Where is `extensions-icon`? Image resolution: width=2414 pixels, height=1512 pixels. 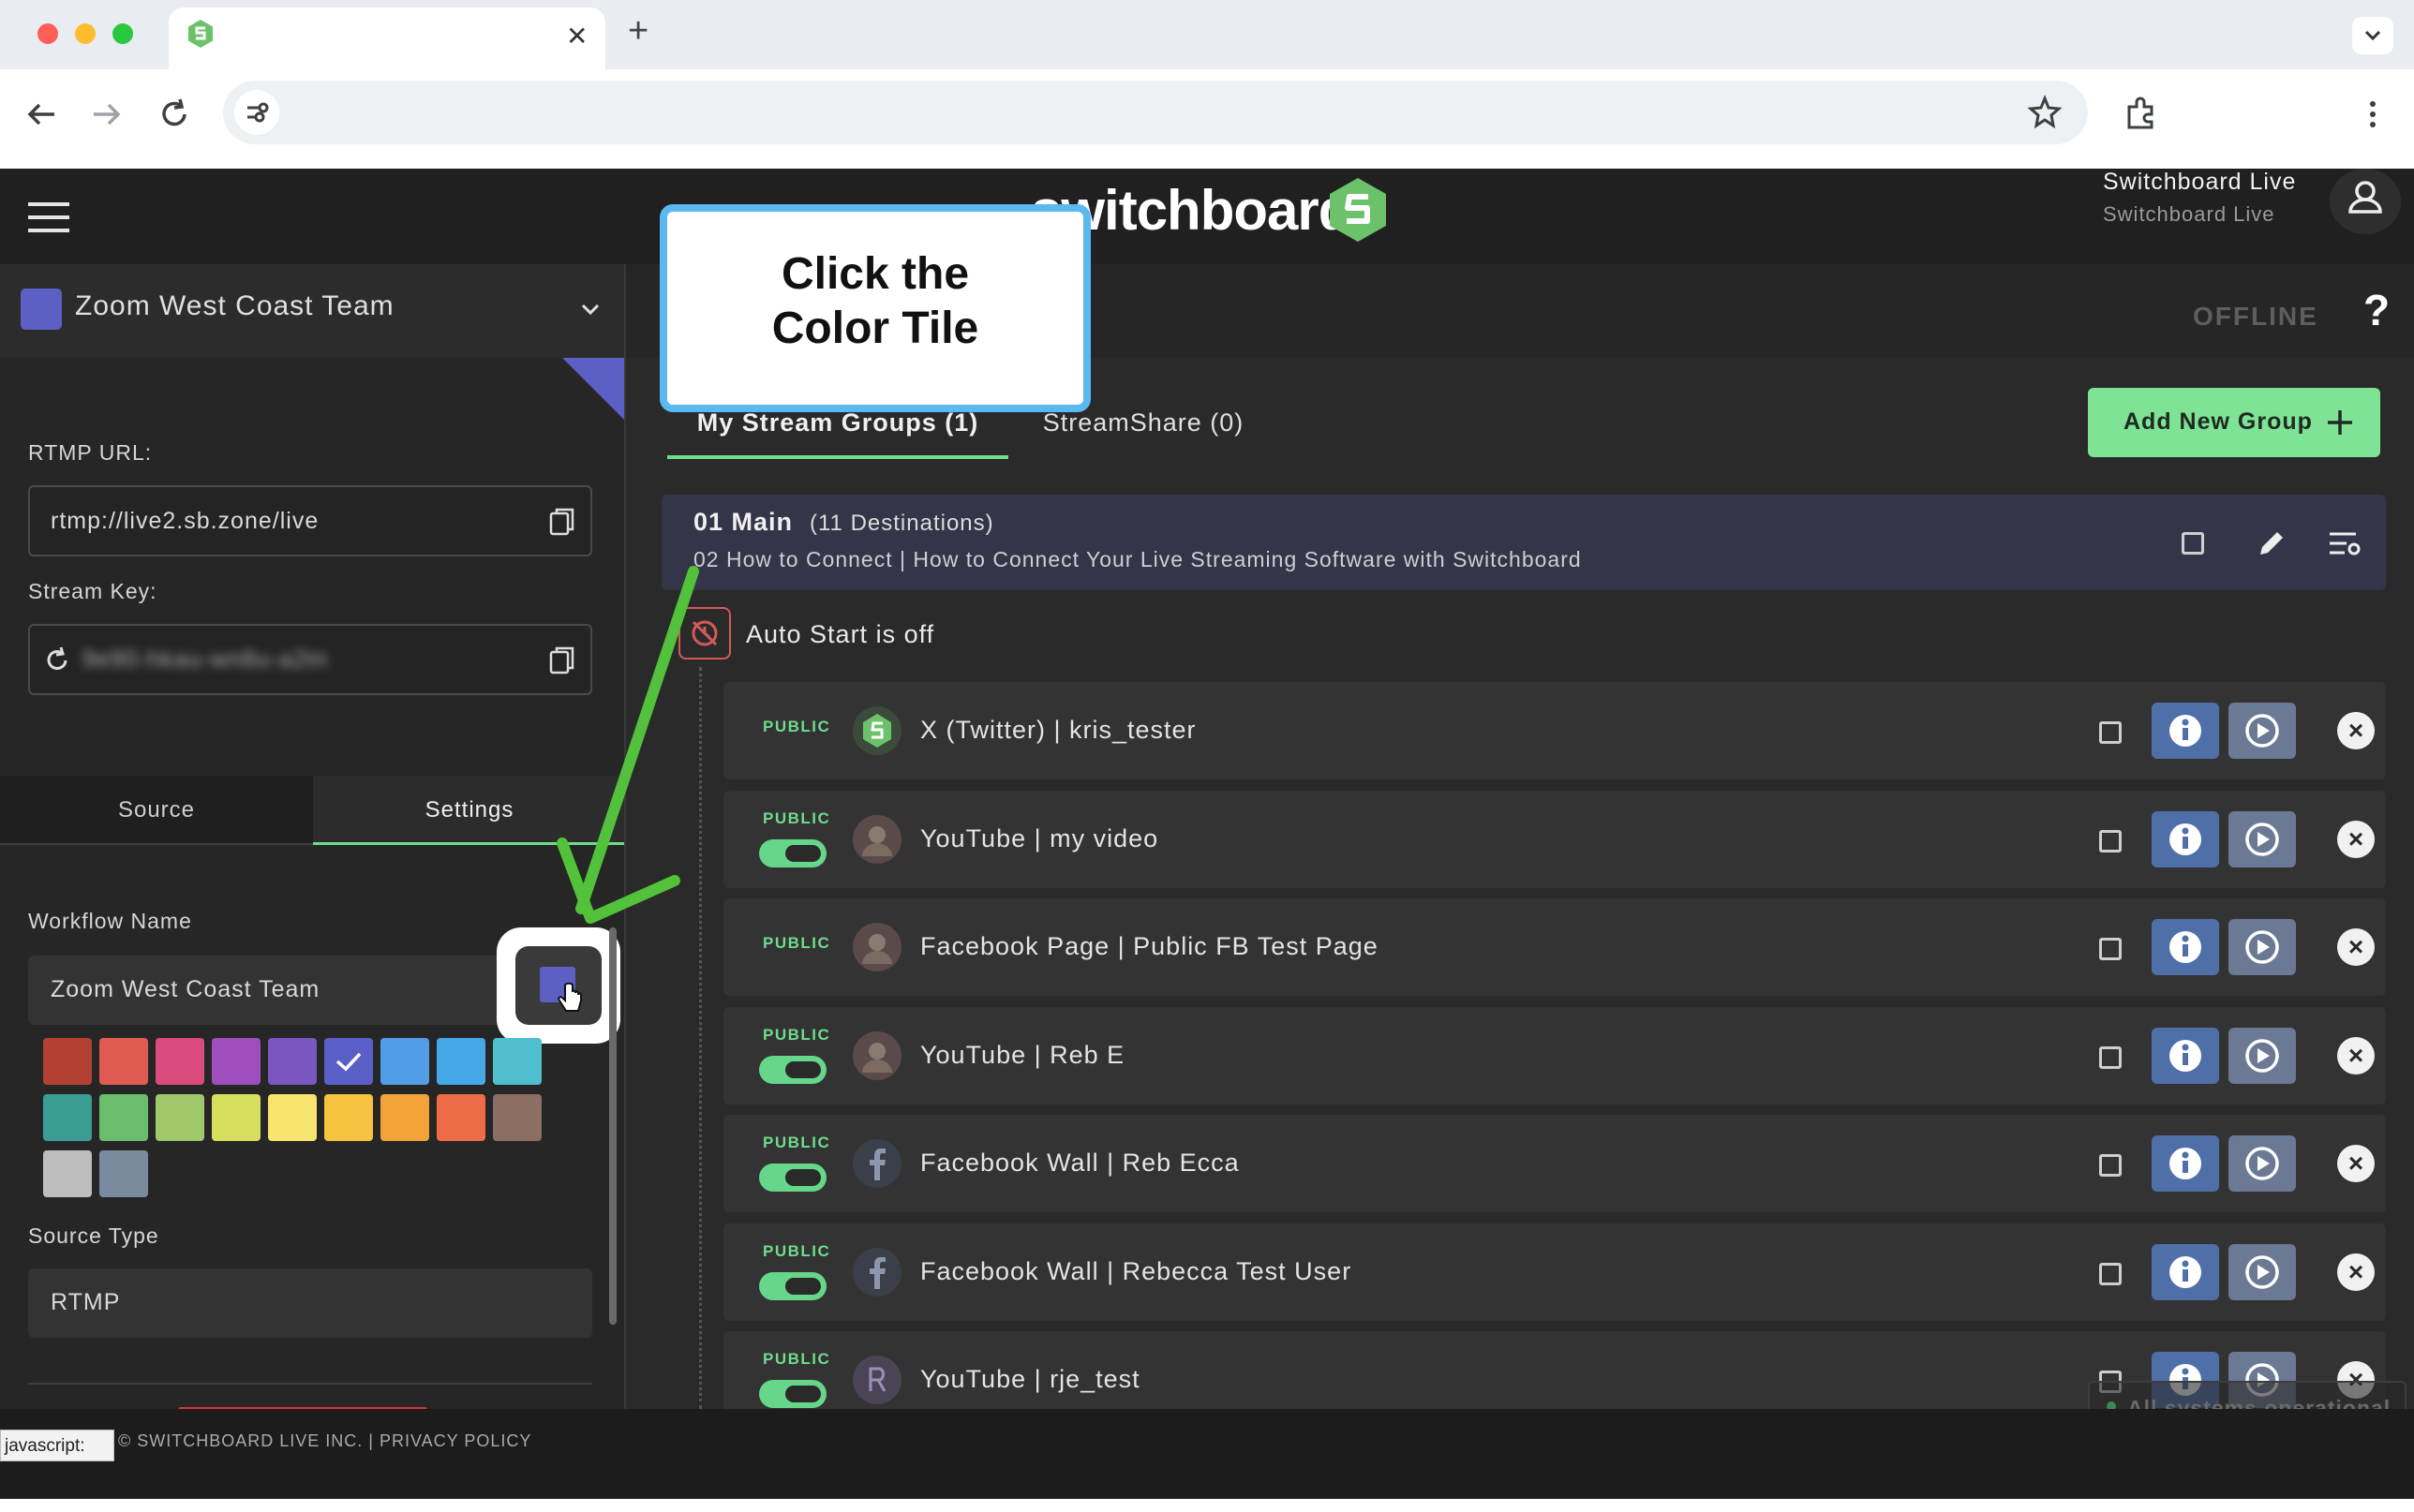
extensions-icon is located at coordinates (2141, 113).